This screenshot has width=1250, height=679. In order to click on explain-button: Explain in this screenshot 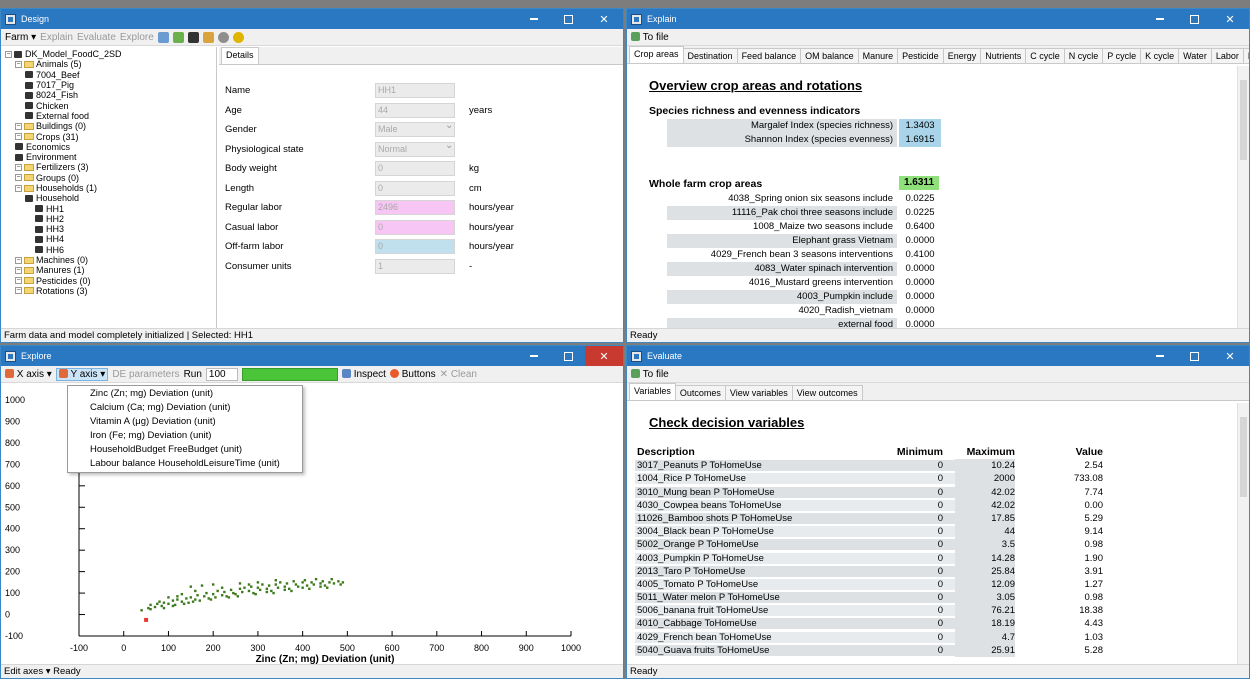, I will do `click(56, 37)`.